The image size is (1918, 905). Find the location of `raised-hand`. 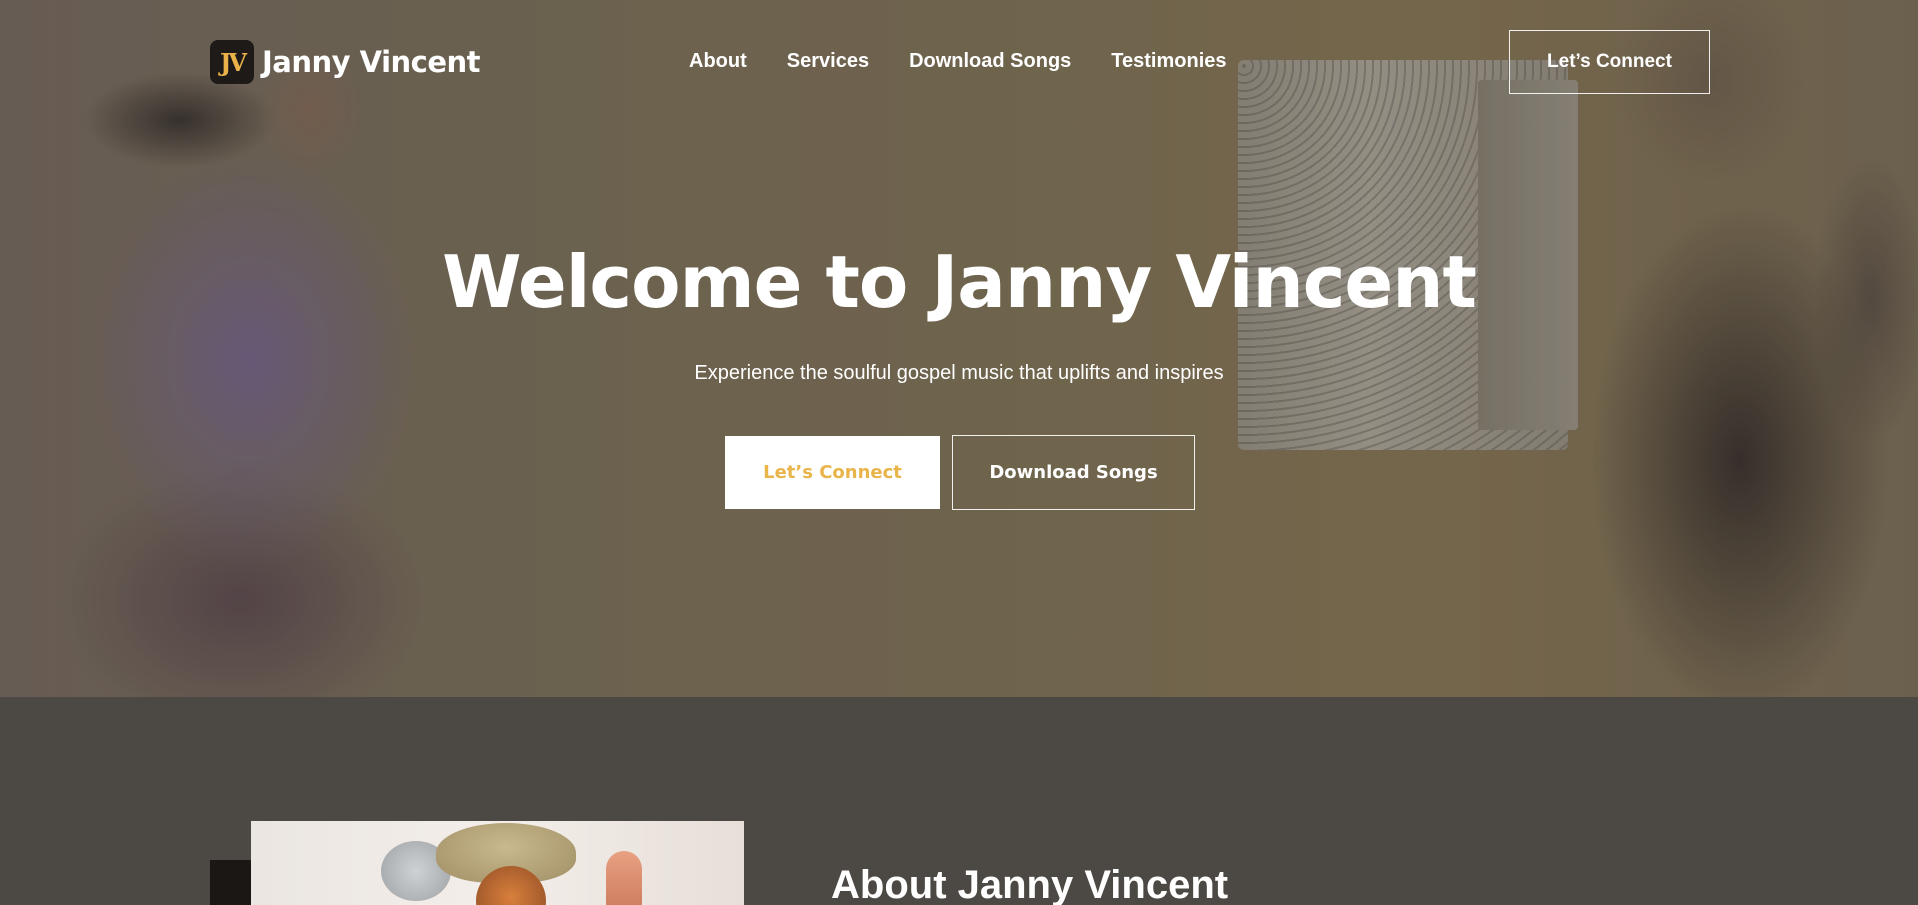

raised-hand is located at coordinates (624, 878).